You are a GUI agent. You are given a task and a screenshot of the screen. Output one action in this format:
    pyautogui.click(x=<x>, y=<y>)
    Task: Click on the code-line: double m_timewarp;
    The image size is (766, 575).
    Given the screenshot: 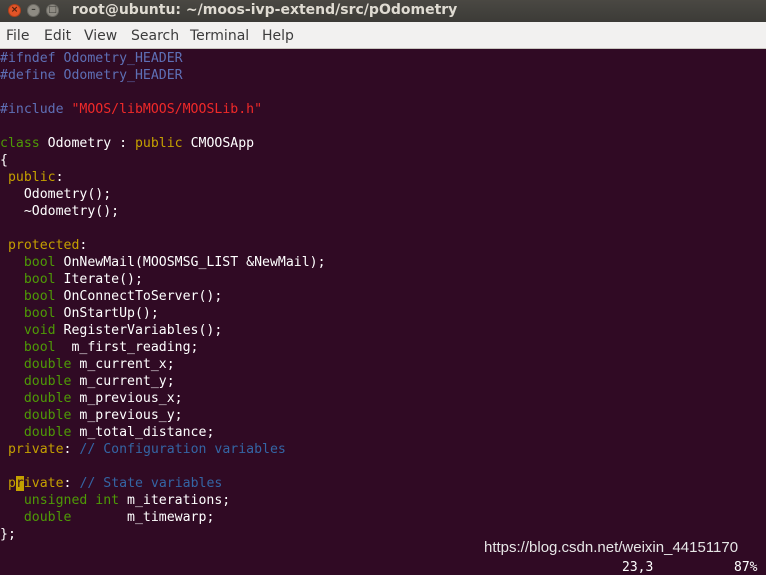 What is the action you would take?
    pyautogui.click(x=107, y=517)
    